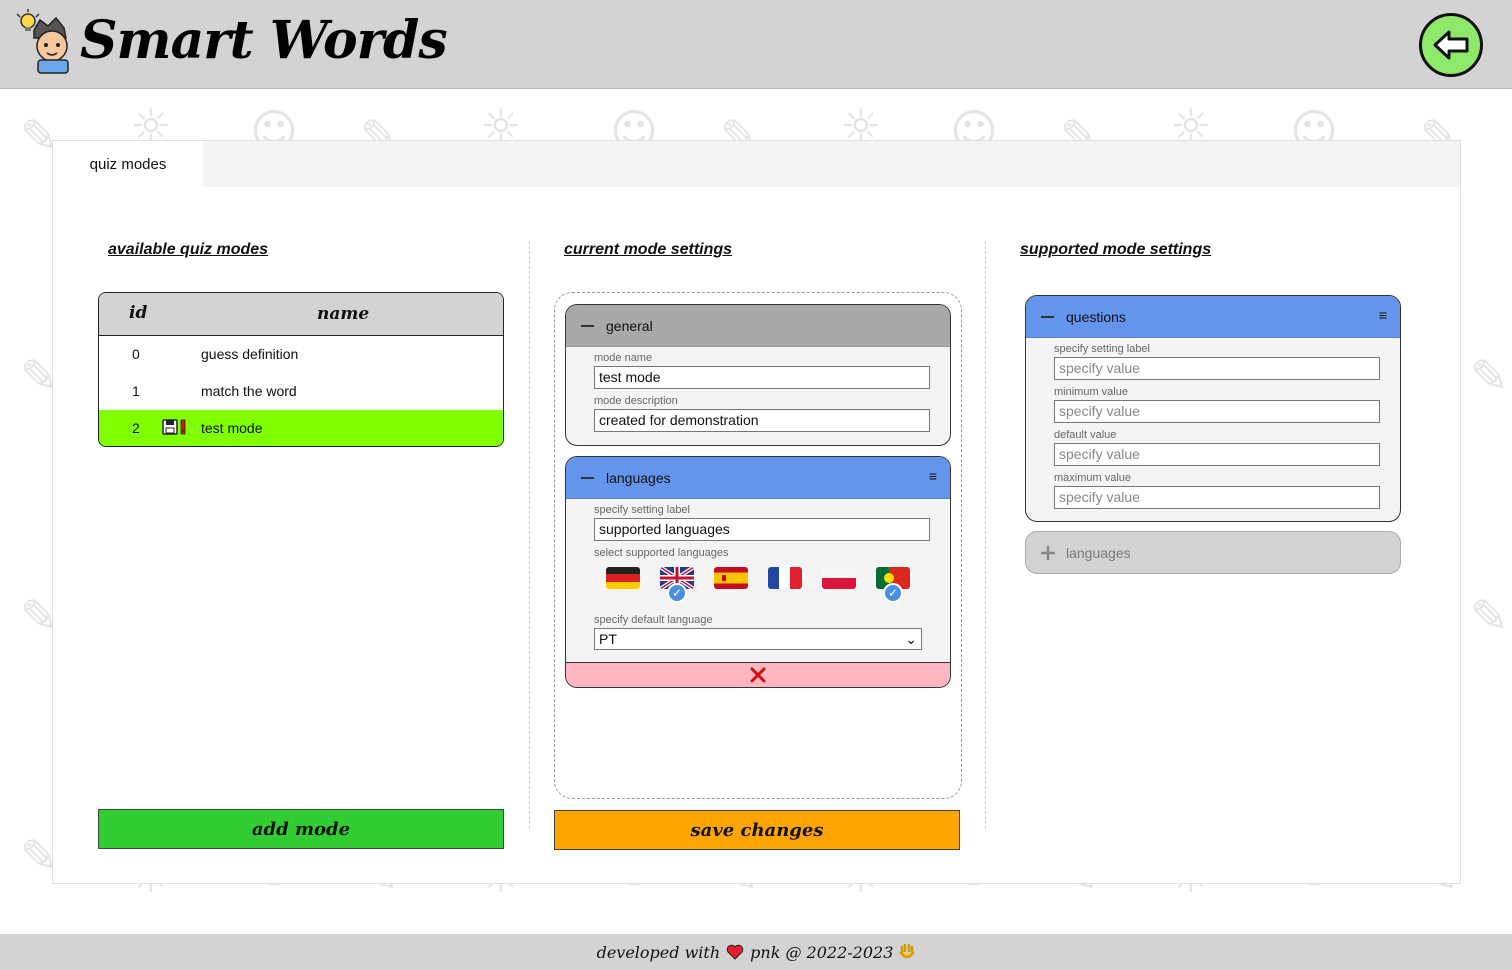 This screenshot has width=1512, height=970. I want to click on plus-icon, so click(1048, 553).